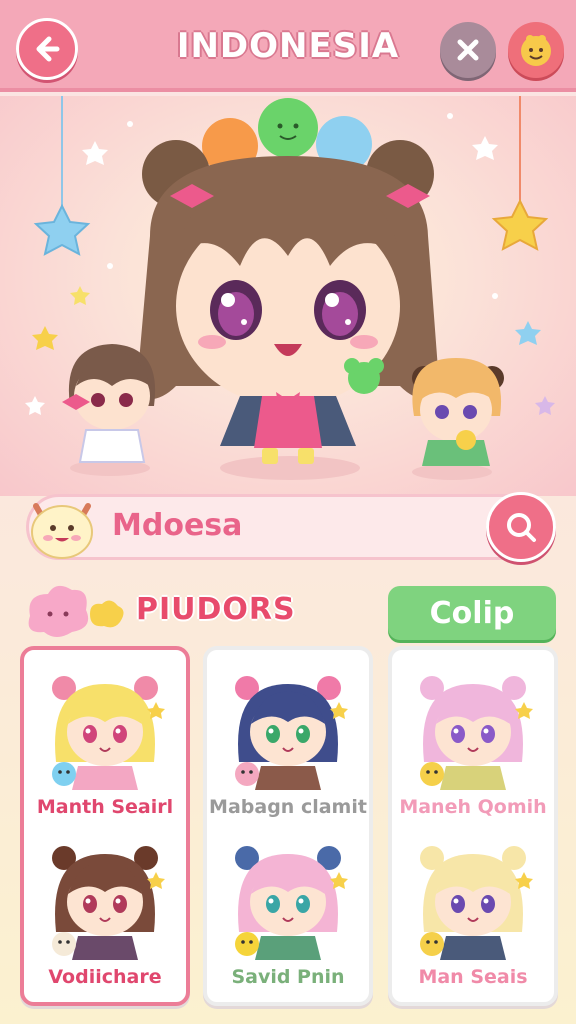  What do you see at coordinates (105, 977) in the screenshot?
I see `character-name: Vodiichare` at bounding box center [105, 977].